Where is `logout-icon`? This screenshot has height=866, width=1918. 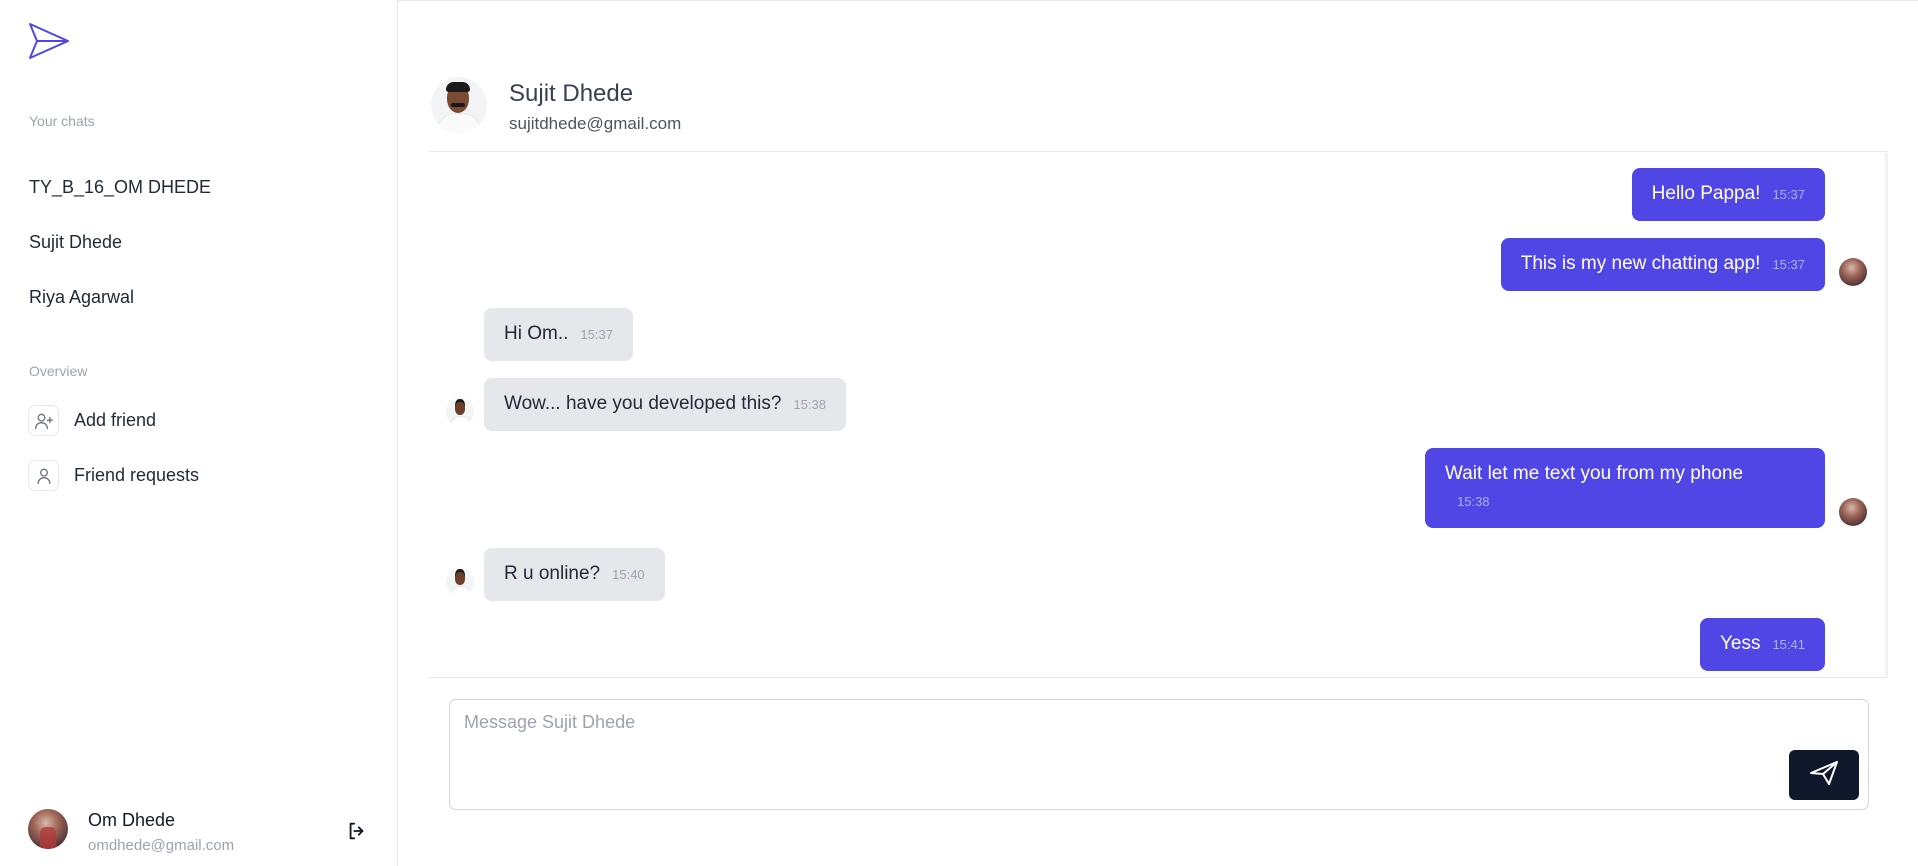 logout-icon is located at coordinates (357, 831).